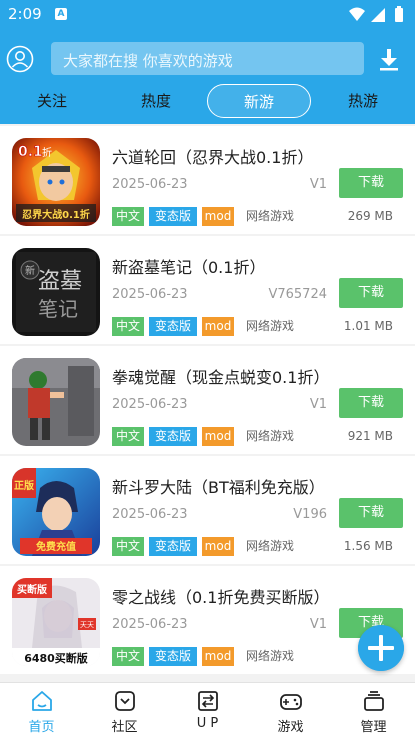  What do you see at coordinates (56, 182) in the screenshot?
I see `game-icon-liudao: 0.1 折 忍界大战0.1折` at bounding box center [56, 182].